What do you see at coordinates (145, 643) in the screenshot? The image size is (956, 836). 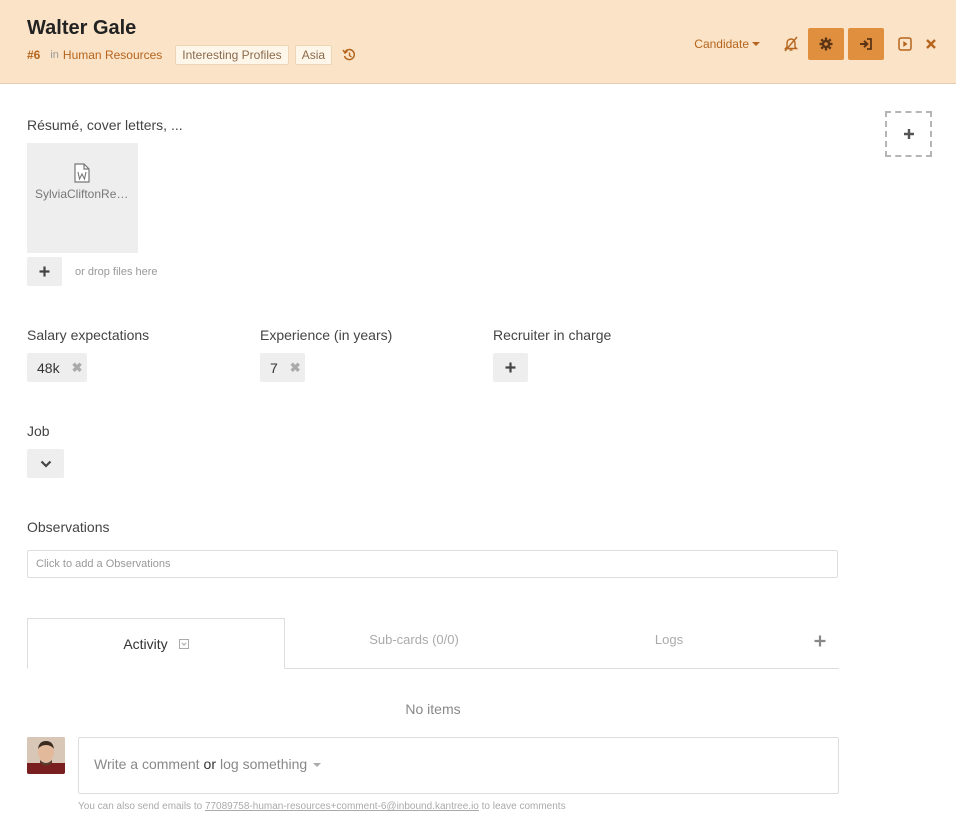 I see `tab-activity-label: Activity` at bounding box center [145, 643].